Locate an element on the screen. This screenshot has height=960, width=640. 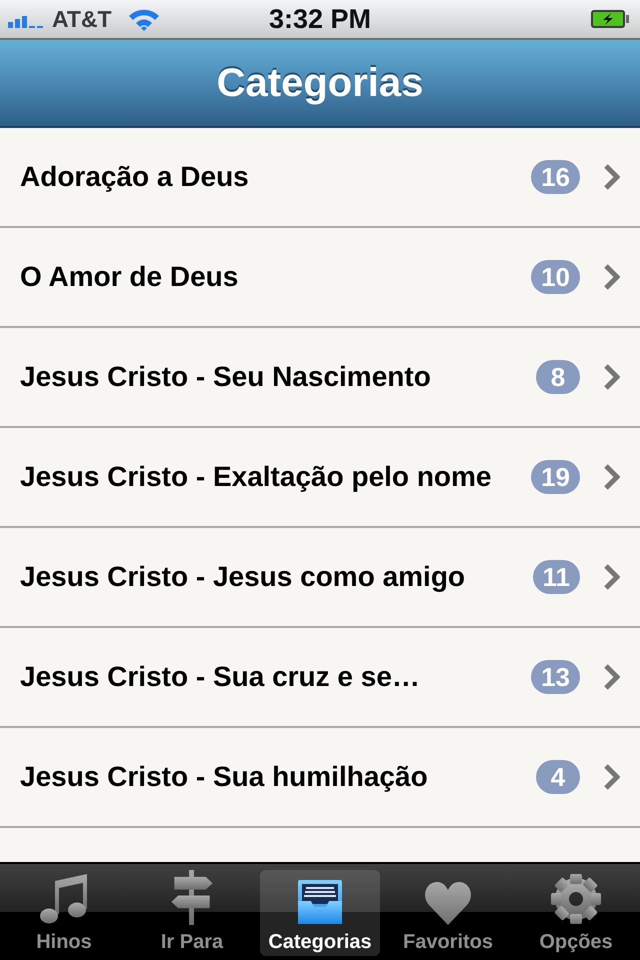
status-time: 3:32 PM is located at coordinates (320, 19).